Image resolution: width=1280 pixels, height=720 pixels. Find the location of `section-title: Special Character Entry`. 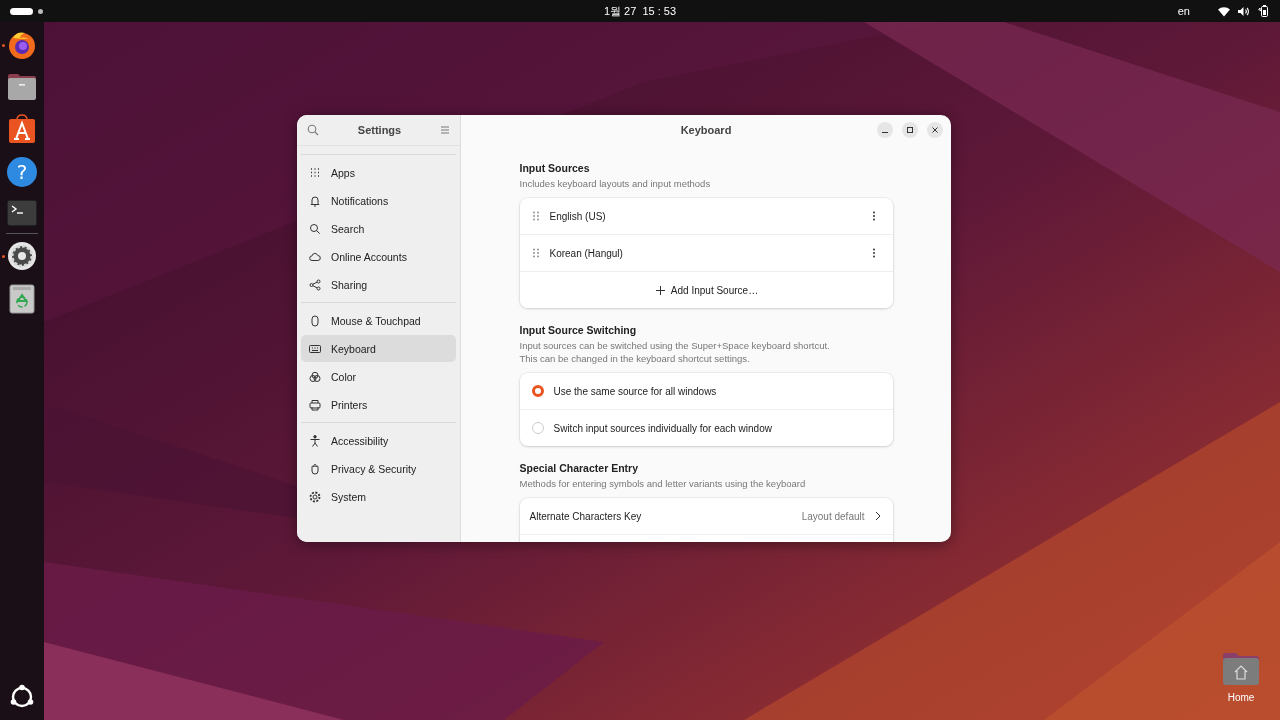

section-title: Special Character Entry is located at coordinates (579, 468).